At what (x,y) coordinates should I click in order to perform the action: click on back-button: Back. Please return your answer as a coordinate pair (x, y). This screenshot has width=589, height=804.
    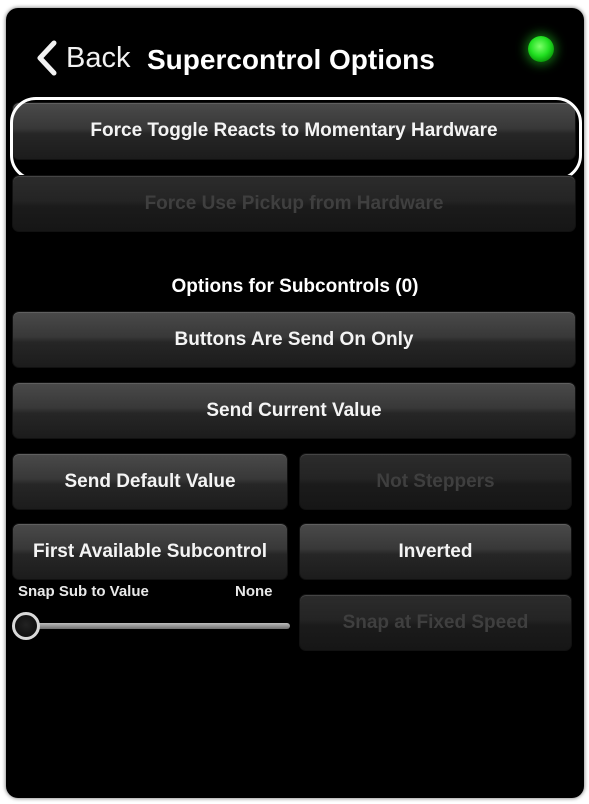
    Looking at the image, I should click on (83, 58).